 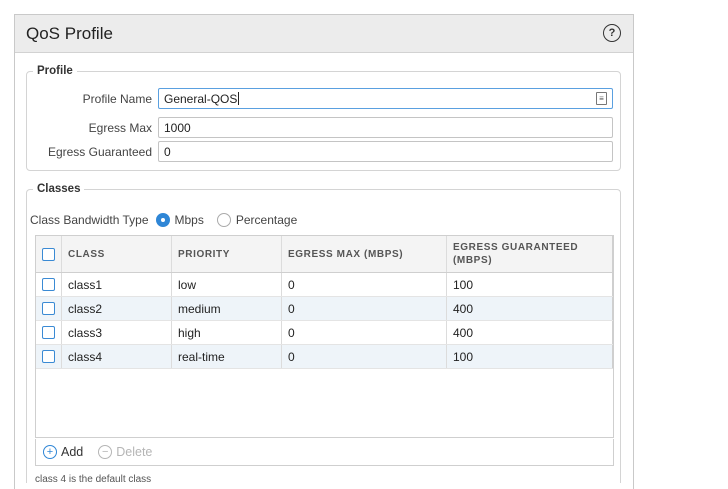 I want to click on select-all-cell, so click(x=49, y=254).